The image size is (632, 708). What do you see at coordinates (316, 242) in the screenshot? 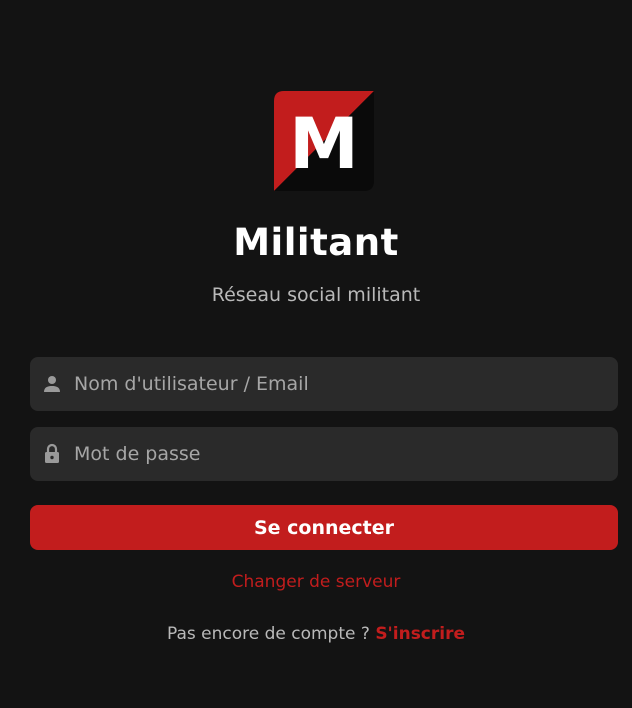
I see `app-title: Militant` at bounding box center [316, 242].